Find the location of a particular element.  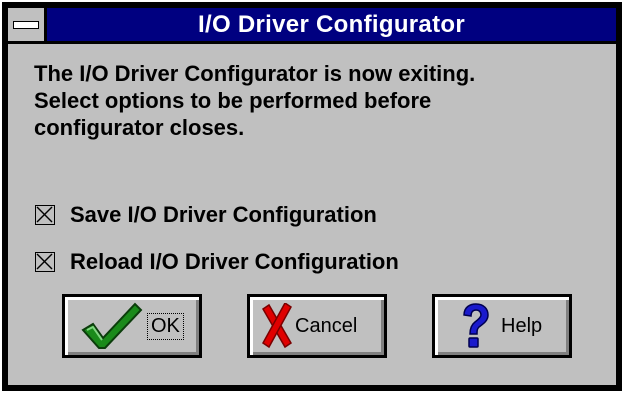

help-button: Help is located at coordinates (502, 326).